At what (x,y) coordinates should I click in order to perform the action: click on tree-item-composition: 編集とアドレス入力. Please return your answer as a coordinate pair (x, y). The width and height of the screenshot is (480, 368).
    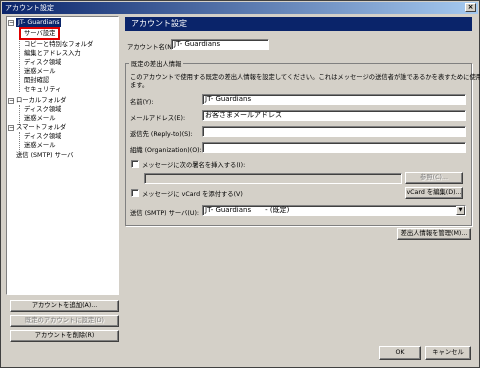
    Looking at the image, I should click on (52, 53).